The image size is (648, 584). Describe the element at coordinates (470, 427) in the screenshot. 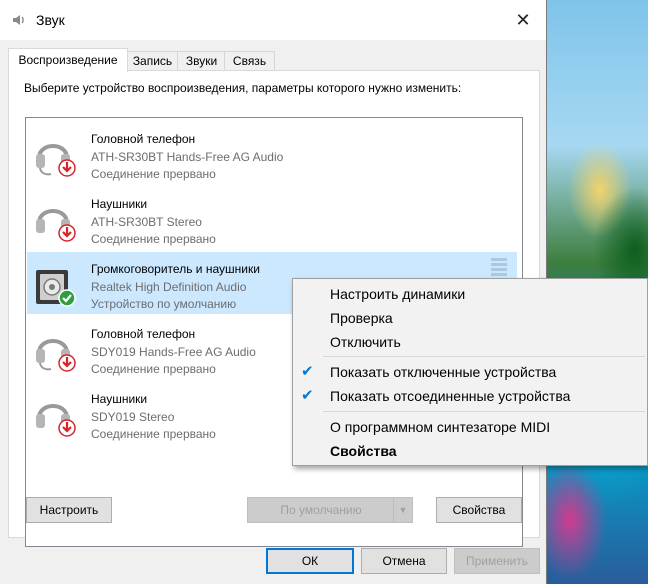

I see `menu-item-midi-synth: О программном синтезаторе MIDI` at that location.